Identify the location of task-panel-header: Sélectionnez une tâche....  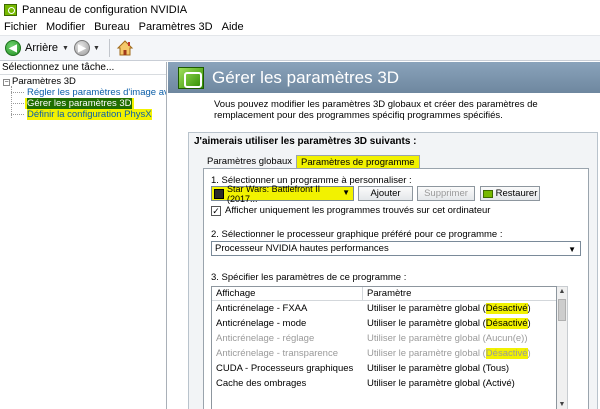
(83, 68).